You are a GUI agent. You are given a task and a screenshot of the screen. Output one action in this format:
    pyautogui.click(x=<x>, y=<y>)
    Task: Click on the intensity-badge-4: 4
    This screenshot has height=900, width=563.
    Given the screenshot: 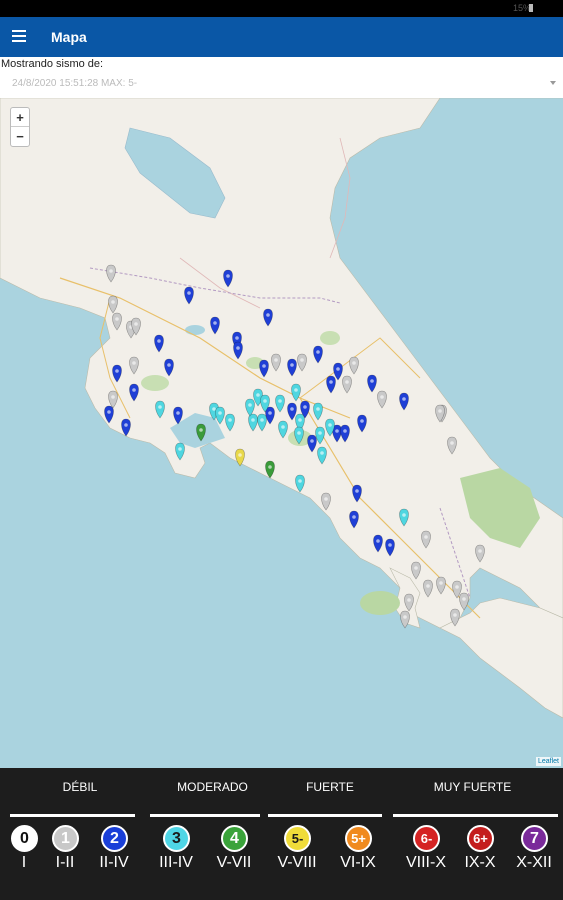 What is the action you would take?
    pyautogui.click(x=234, y=838)
    